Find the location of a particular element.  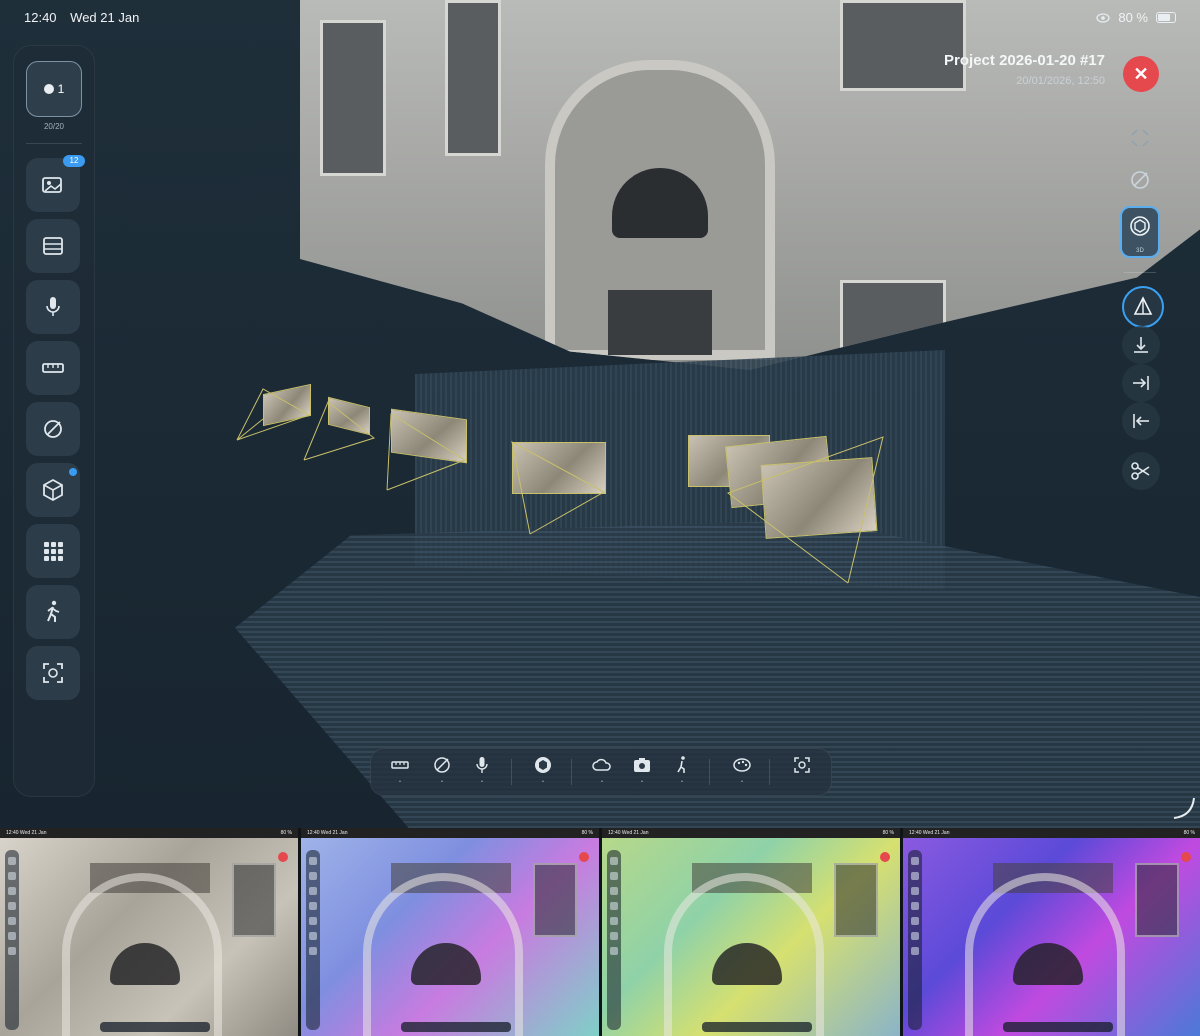

scan-count: 1 is located at coordinates (61, 89).